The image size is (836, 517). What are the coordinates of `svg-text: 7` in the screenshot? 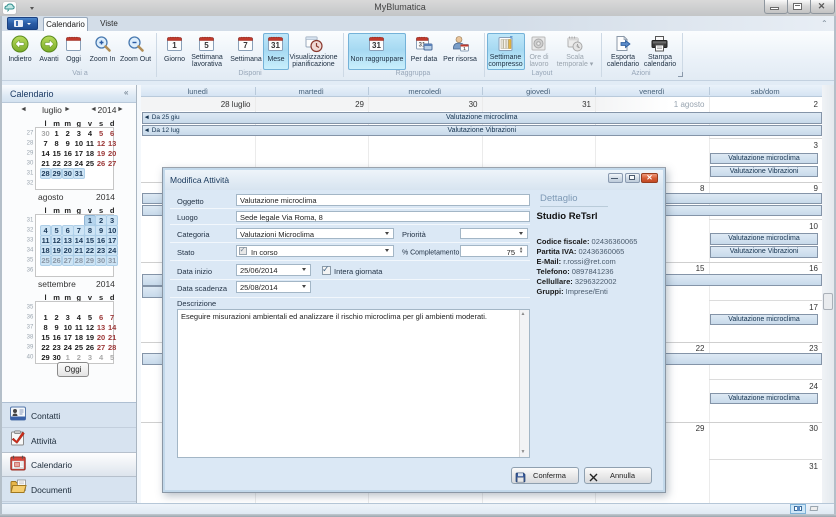 It's located at (245, 45).